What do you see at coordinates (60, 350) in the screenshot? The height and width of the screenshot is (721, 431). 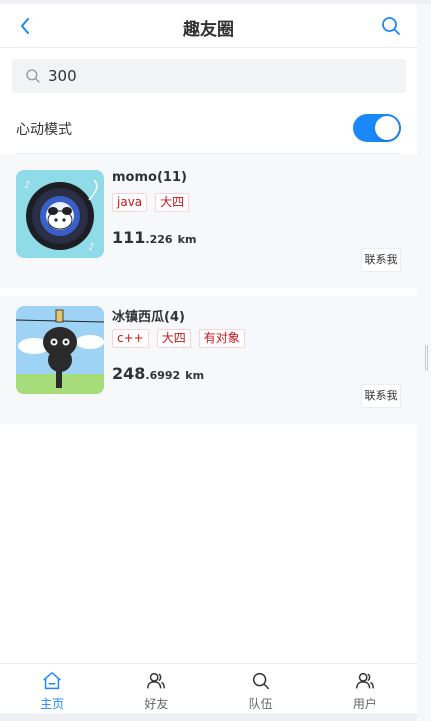 I see `user-avatar` at bounding box center [60, 350].